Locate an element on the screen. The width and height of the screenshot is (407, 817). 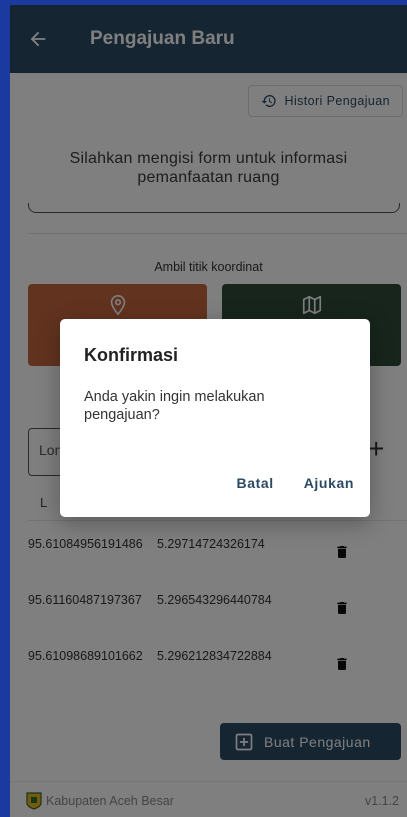
dialog-actions: Batal Ajukan is located at coordinates (299, 483).